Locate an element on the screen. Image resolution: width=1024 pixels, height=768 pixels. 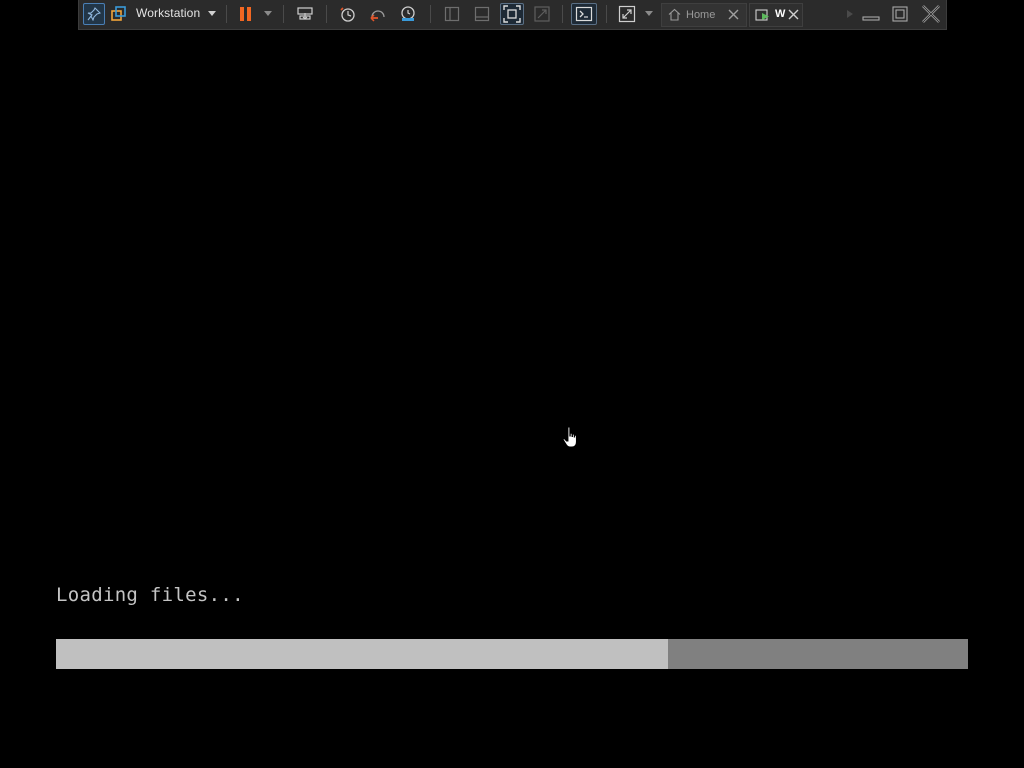
pause-vm-button is located at coordinates (246, 14).